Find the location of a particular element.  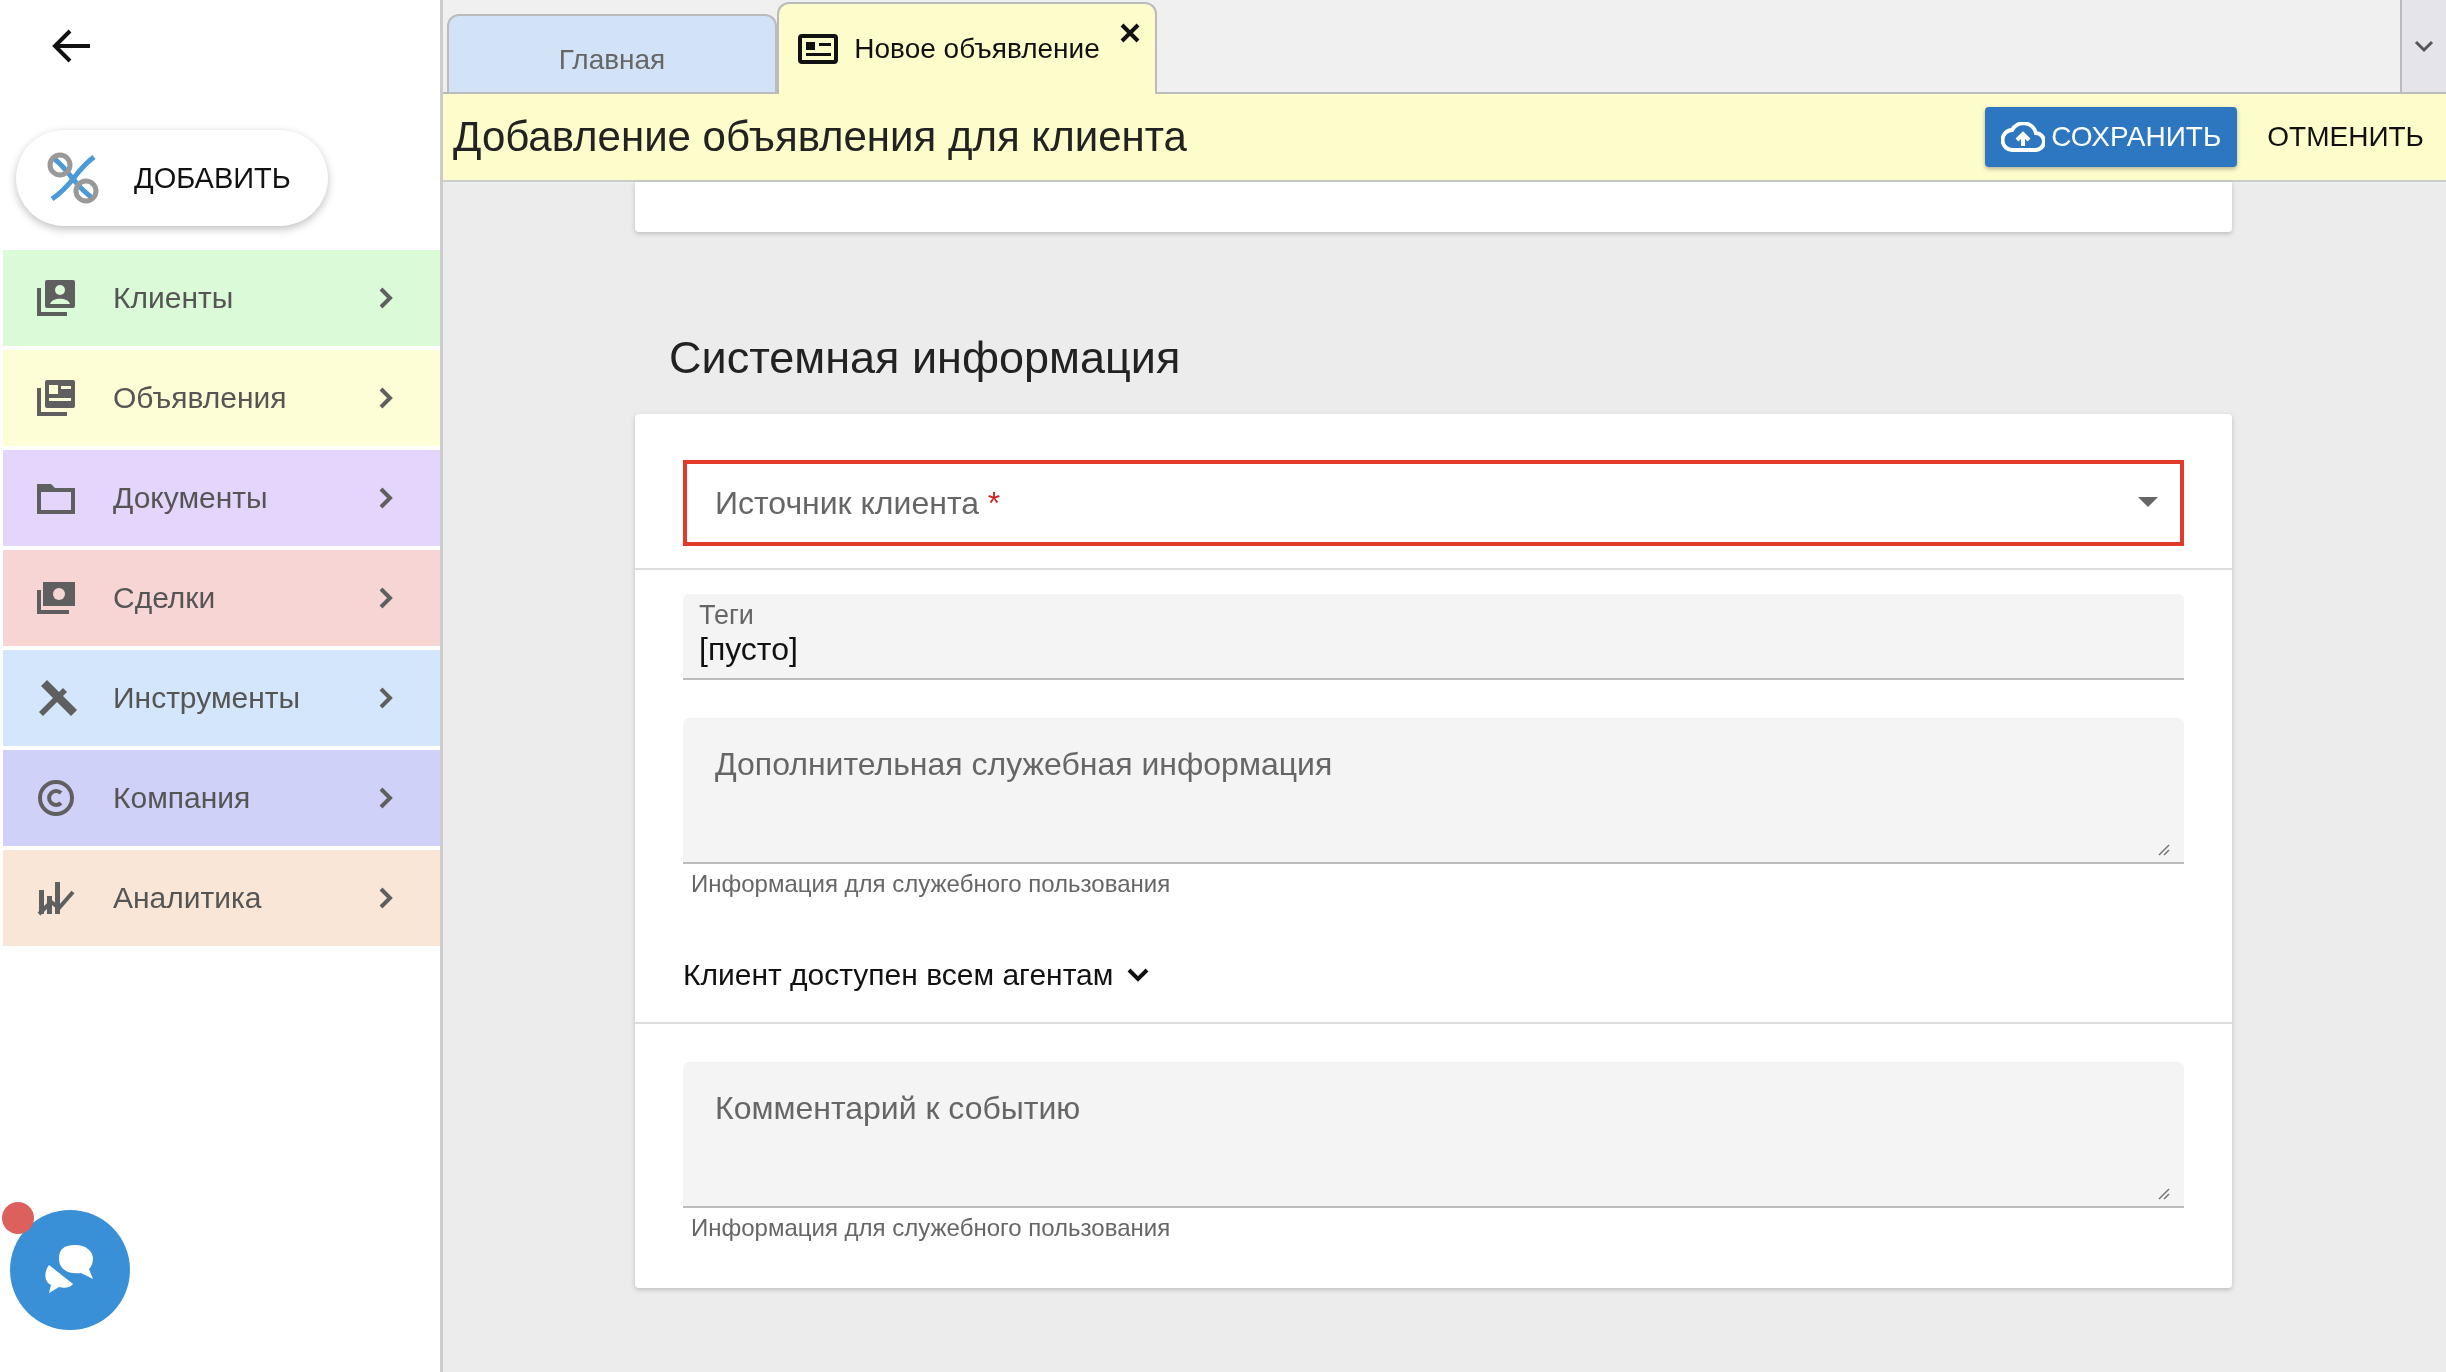

nav-item: Компания is located at coordinates (221, 798).